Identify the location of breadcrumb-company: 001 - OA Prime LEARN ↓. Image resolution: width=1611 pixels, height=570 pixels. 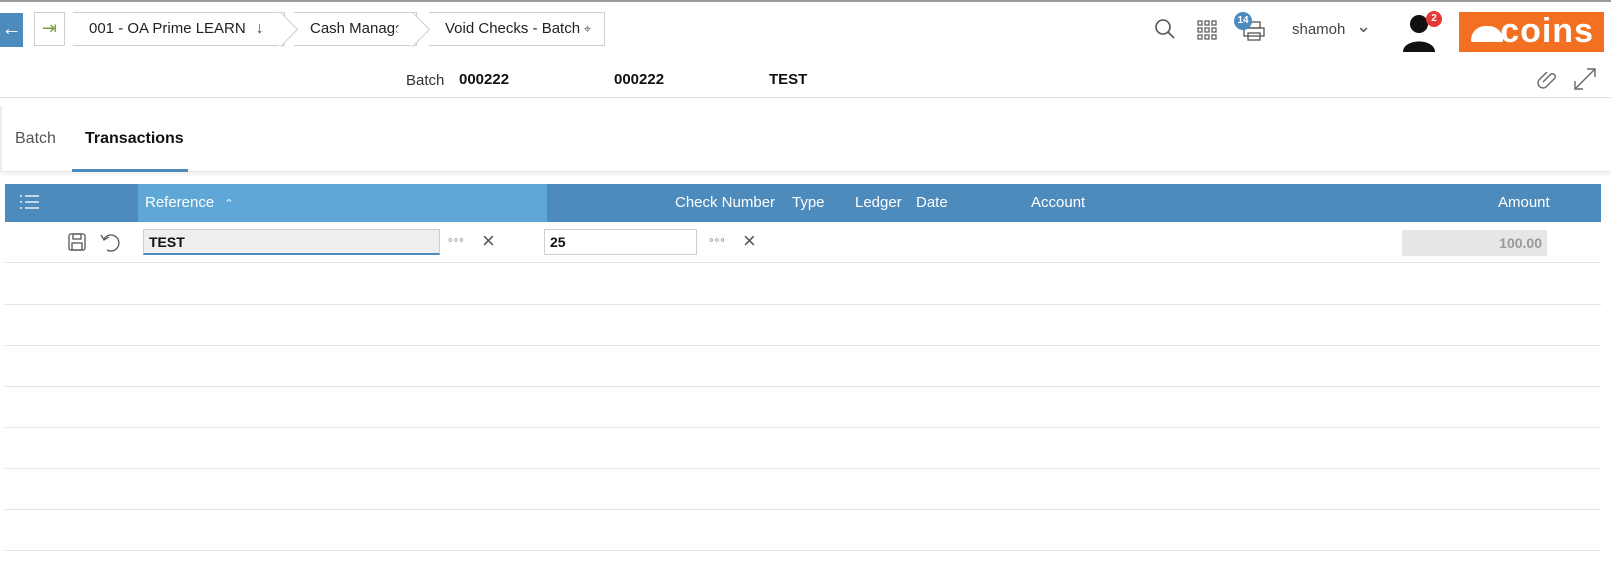
(179, 29).